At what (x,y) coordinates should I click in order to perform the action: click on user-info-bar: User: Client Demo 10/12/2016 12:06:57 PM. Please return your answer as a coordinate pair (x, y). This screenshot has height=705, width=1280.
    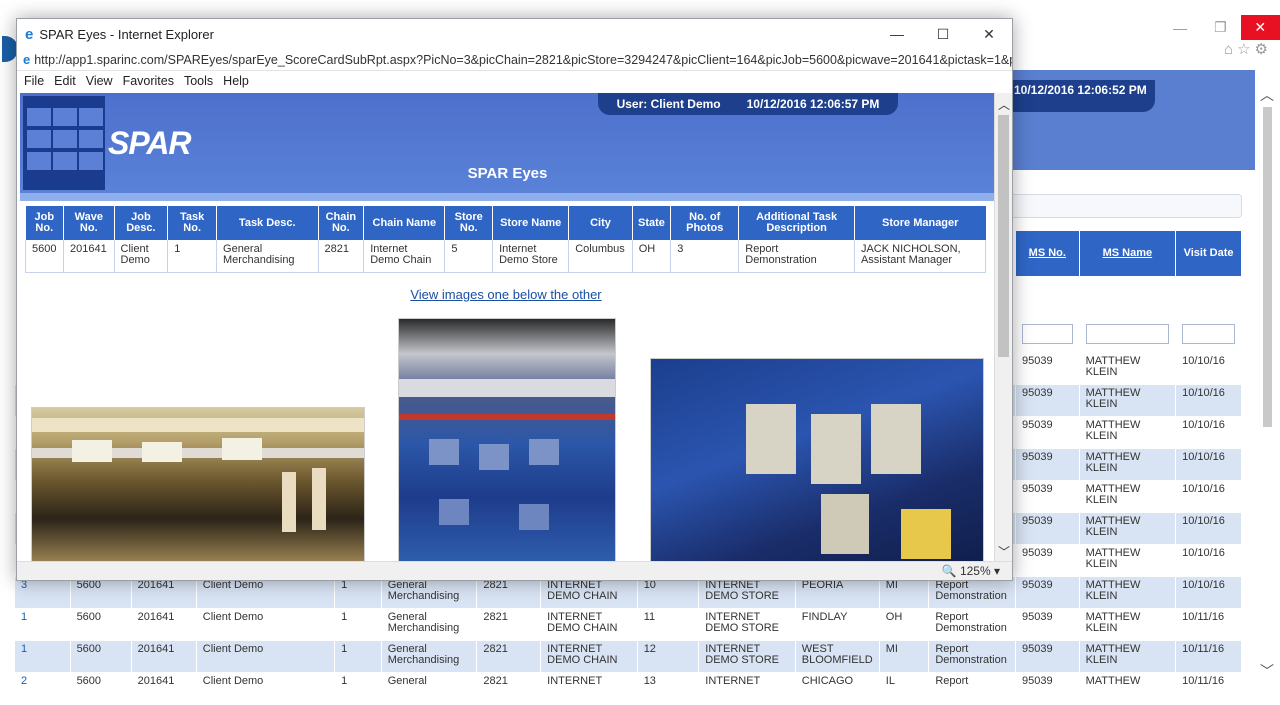
    Looking at the image, I should click on (748, 104).